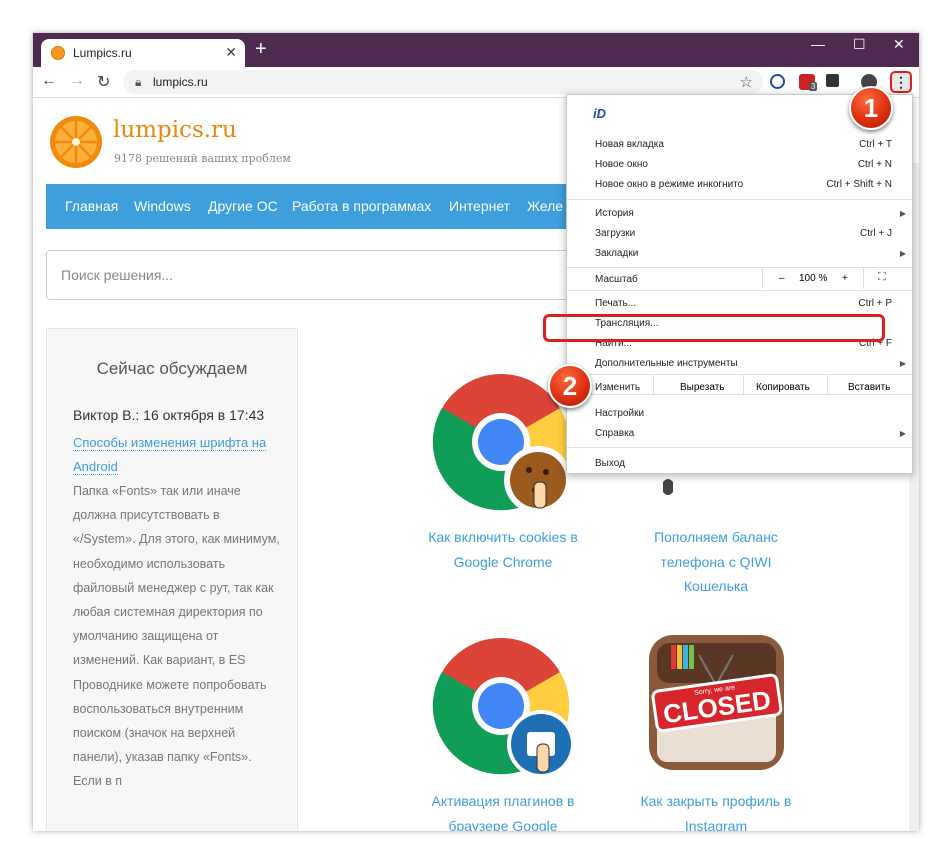  What do you see at coordinates (49, 81) in the screenshot?
I see `back-icon: ←` at bounding box center [49, 81].